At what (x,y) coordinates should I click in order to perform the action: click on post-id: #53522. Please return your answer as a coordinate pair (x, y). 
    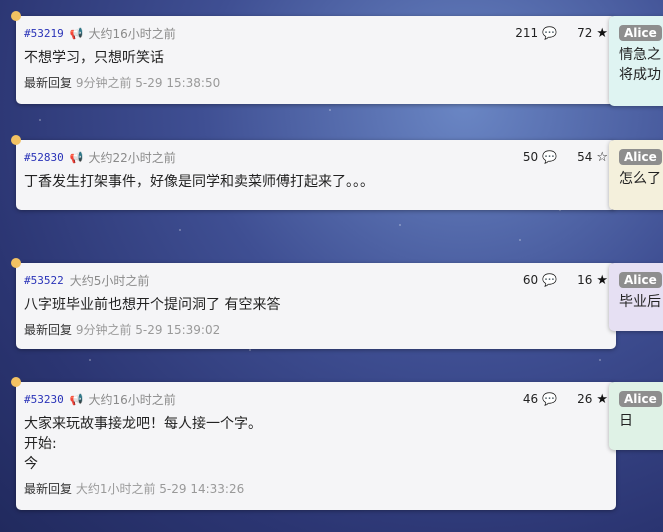
    Looking at the image, I should click on (44, 280).